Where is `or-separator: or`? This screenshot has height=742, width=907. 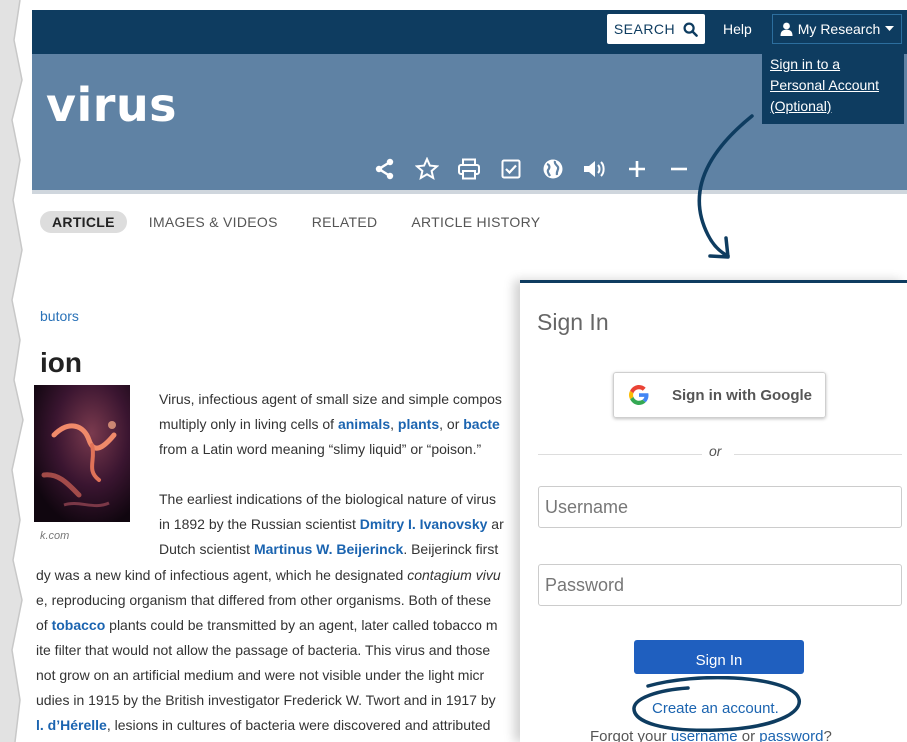
or-separator: or is located at coordinates (715, 451).